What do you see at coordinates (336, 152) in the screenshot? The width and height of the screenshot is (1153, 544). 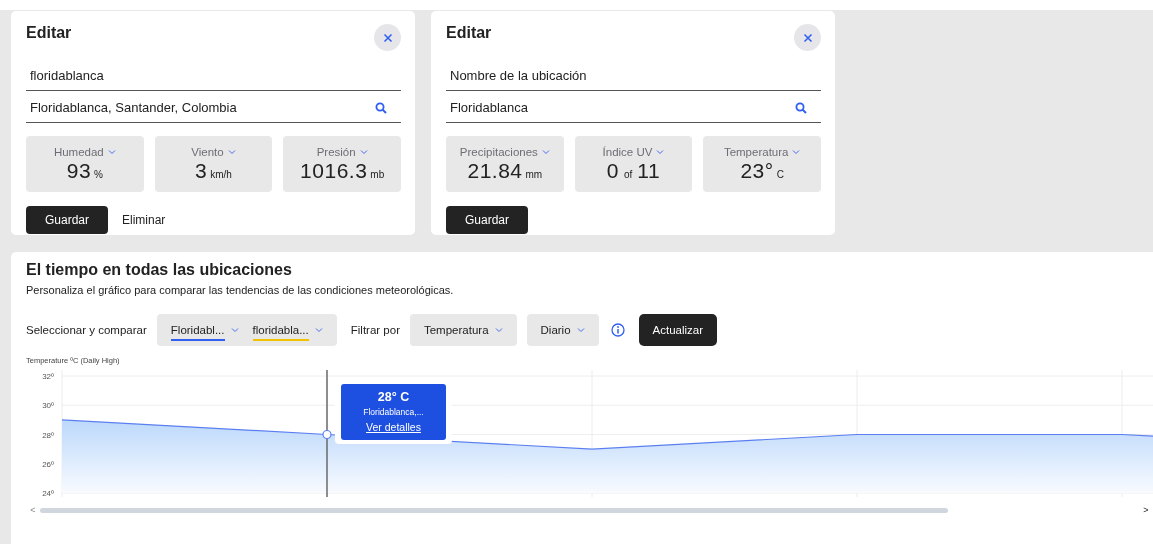 I see `metric-label: Presión` at bounding box center [336, 152].